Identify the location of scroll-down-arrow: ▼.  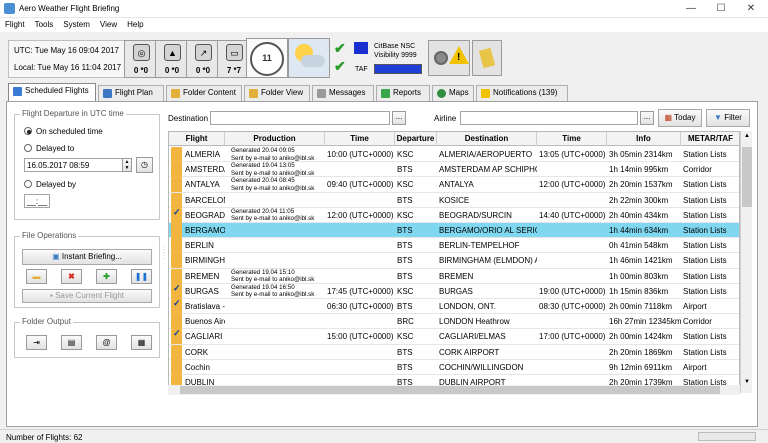
(747, 385).